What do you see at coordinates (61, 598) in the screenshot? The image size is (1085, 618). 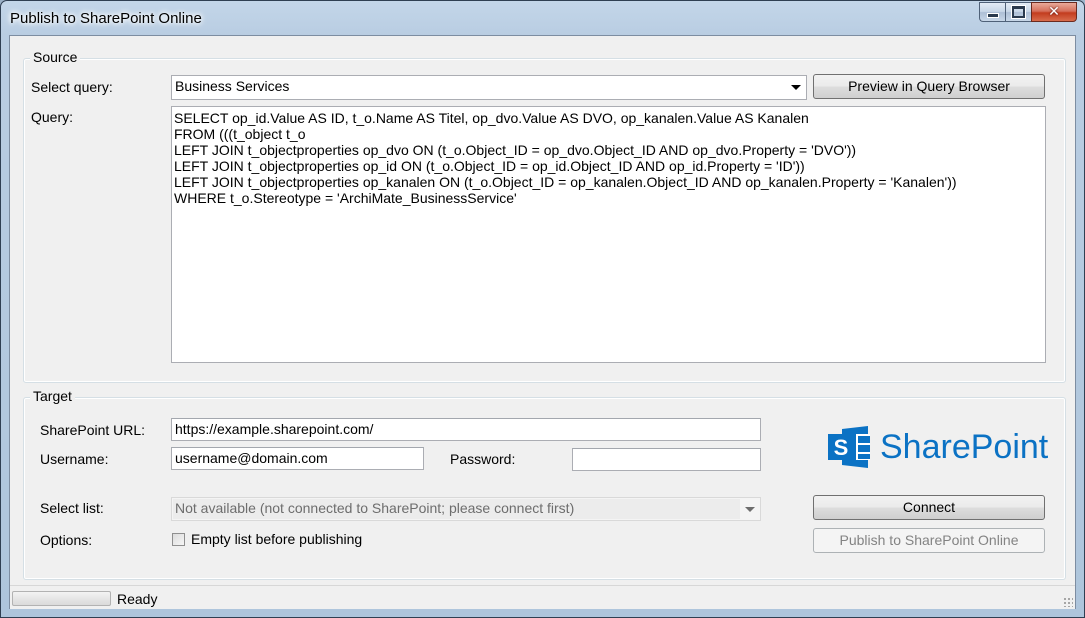 I see `progress-bar` at bounding box center [61, 598].